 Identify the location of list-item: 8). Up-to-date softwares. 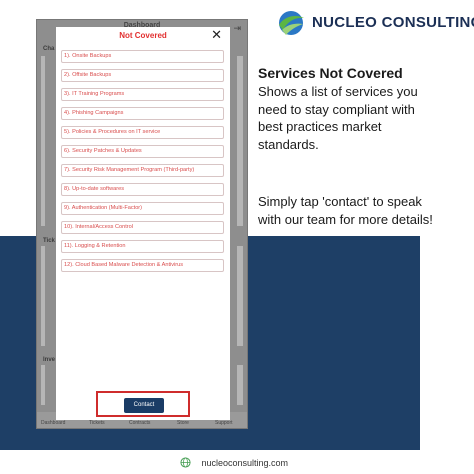
(142, 189).